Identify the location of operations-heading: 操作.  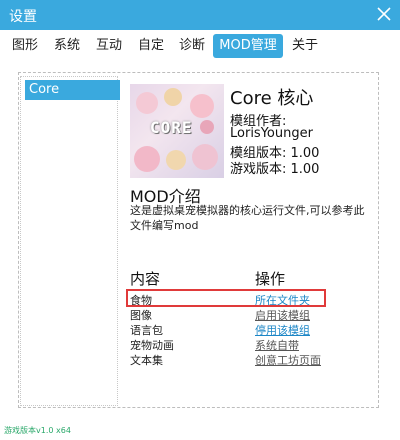
(270, 279).